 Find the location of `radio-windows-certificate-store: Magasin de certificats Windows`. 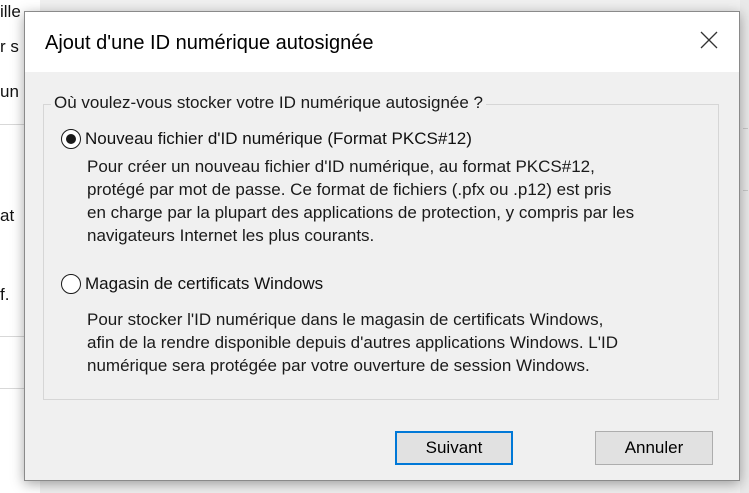

radio-windows-certificate-store: Magasin de certificats Windows is located at coordinates (192, 284).